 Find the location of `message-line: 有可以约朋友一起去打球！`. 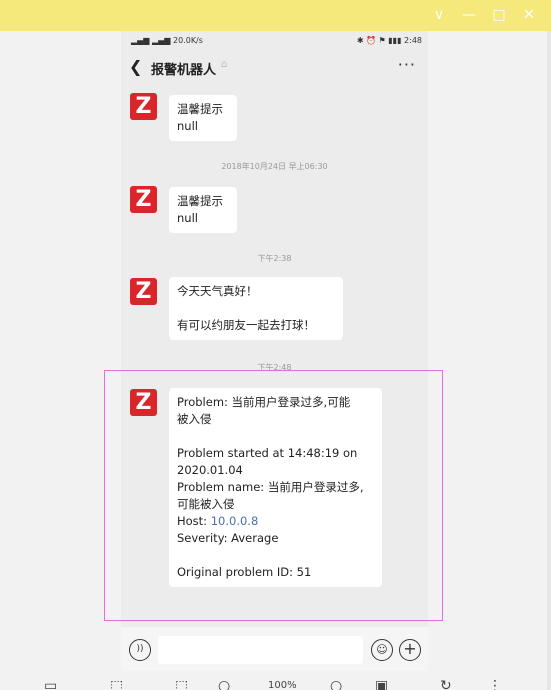

message-line: 有可以约朋友一起去打球！ is located at coordinates (246, 325).